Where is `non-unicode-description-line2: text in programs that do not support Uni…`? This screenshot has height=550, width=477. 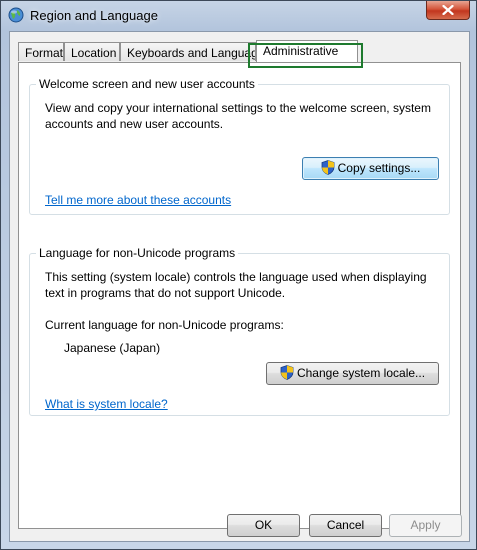 non-unicode-description-line2: text in programs that do not support Uni… is located at coordinates (165, 293).